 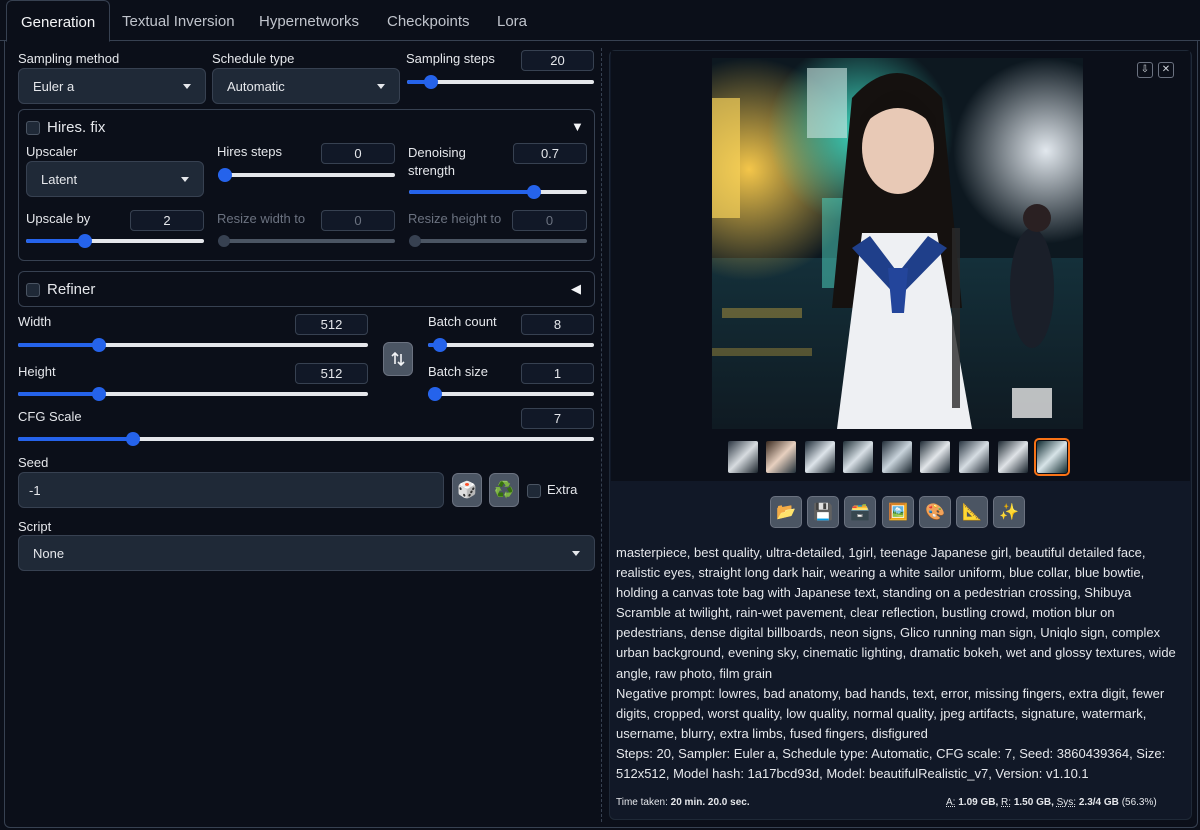 What do you see at coordinates (193, 394) in the screenshot?
I see `height-slider` at bounding box center [193, 394].